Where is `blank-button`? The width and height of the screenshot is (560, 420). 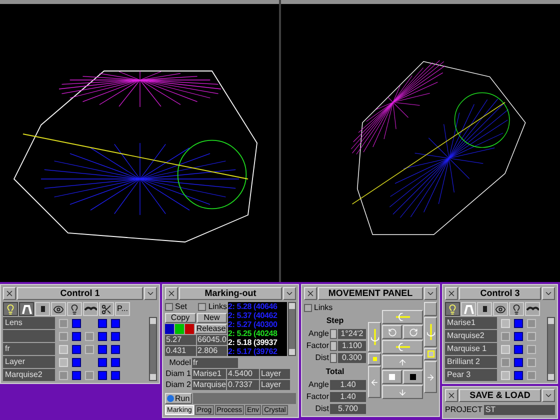 blank-button is located at coordinates (430, 309).